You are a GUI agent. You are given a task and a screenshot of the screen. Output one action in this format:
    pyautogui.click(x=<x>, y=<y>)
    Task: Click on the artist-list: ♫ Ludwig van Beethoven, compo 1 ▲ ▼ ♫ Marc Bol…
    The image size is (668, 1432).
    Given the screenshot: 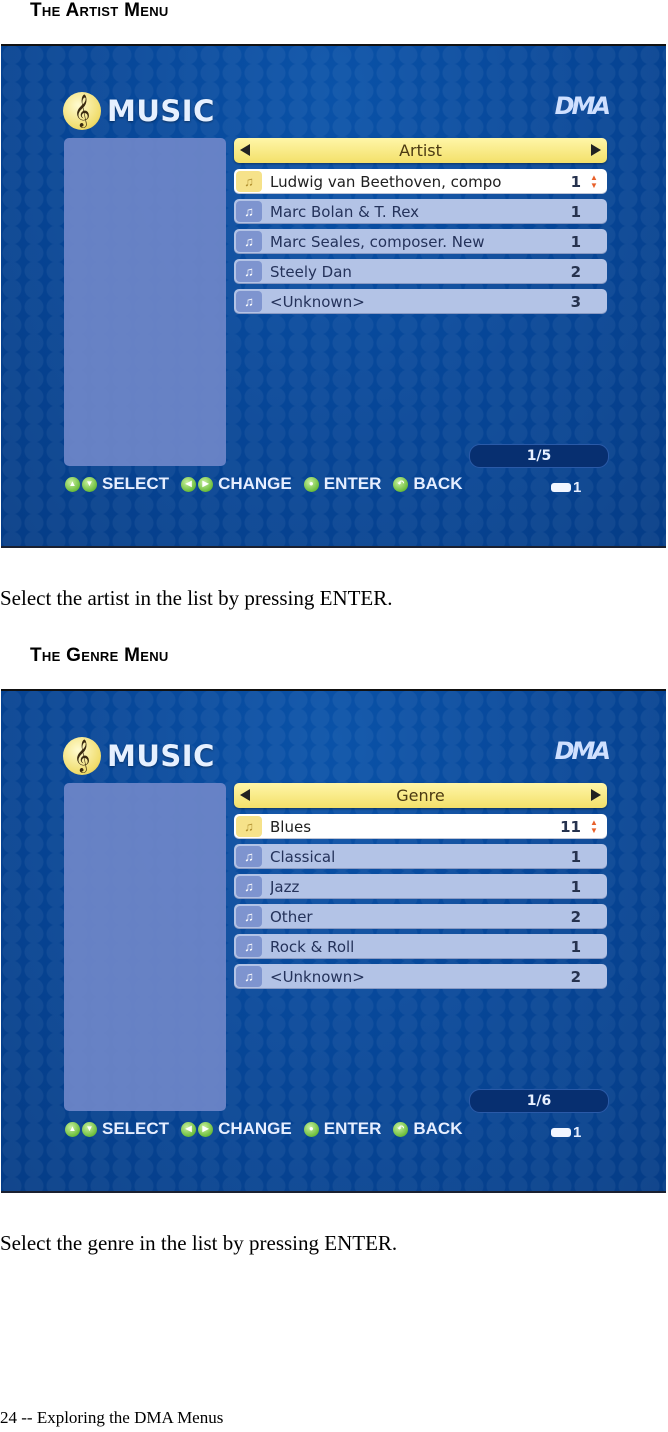 What is the action you would take?
    pyautogui.click(x=420, y=244)
    